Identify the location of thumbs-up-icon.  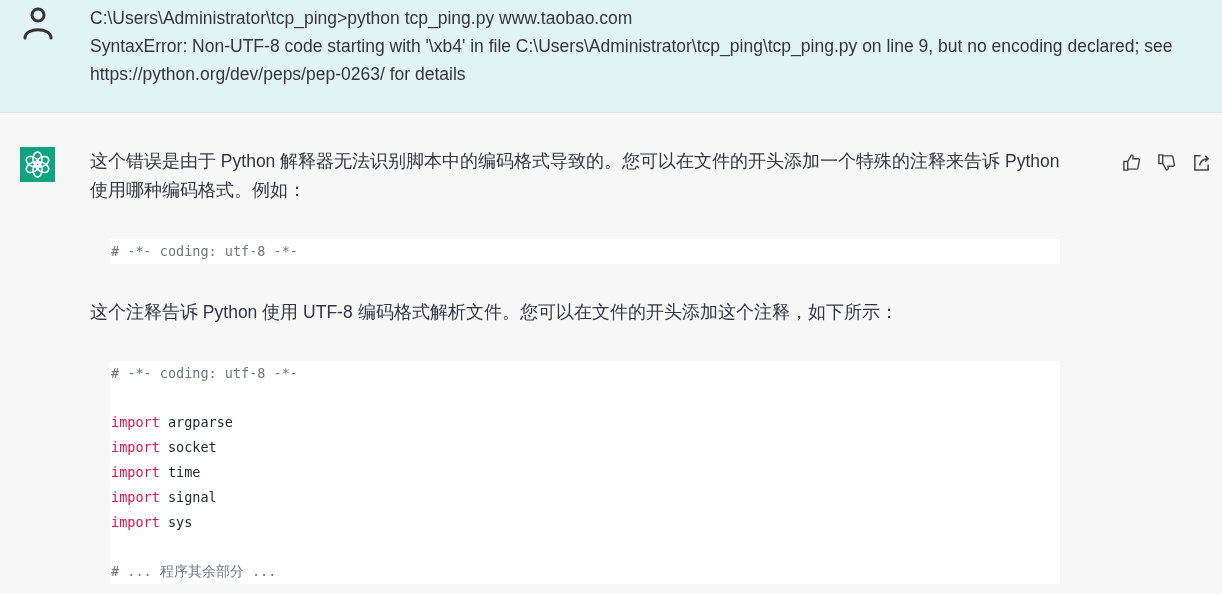
(1131, 162).